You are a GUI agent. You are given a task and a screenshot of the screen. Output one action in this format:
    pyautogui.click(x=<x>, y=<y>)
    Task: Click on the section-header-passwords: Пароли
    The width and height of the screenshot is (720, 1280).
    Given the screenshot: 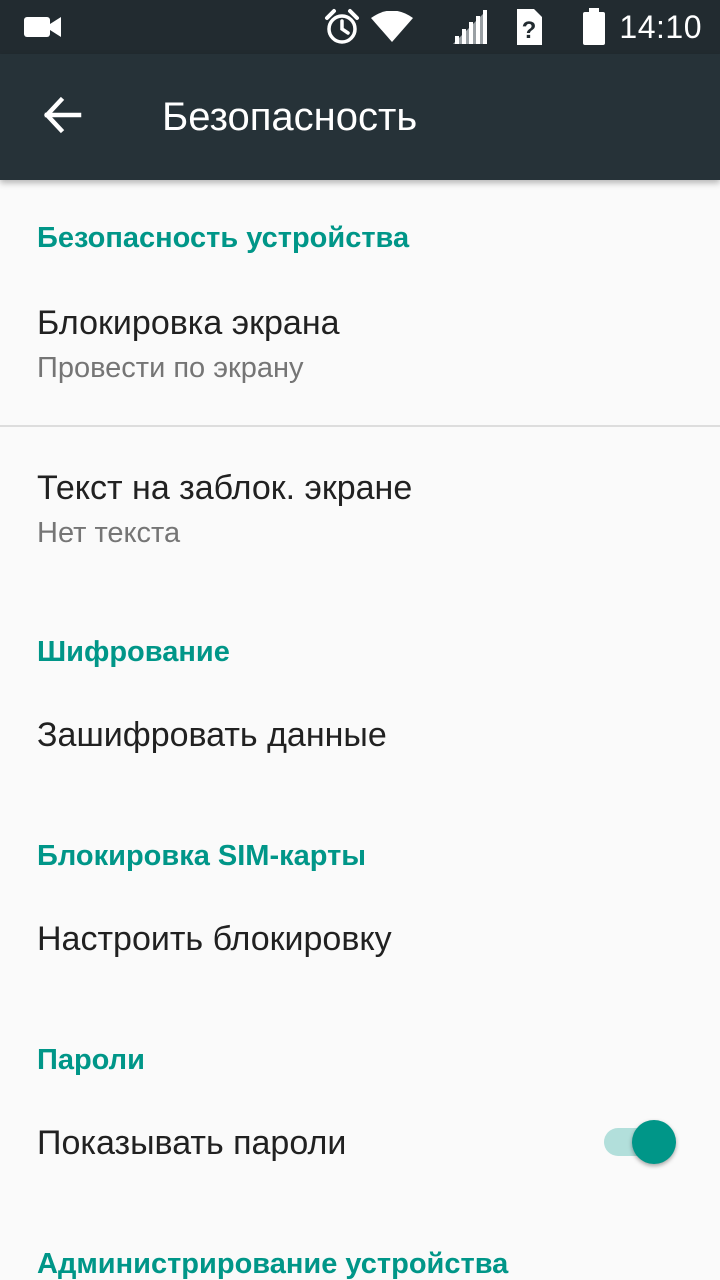 What is the action you would take?
    pyautogui.click(x=91, y=1060)
    